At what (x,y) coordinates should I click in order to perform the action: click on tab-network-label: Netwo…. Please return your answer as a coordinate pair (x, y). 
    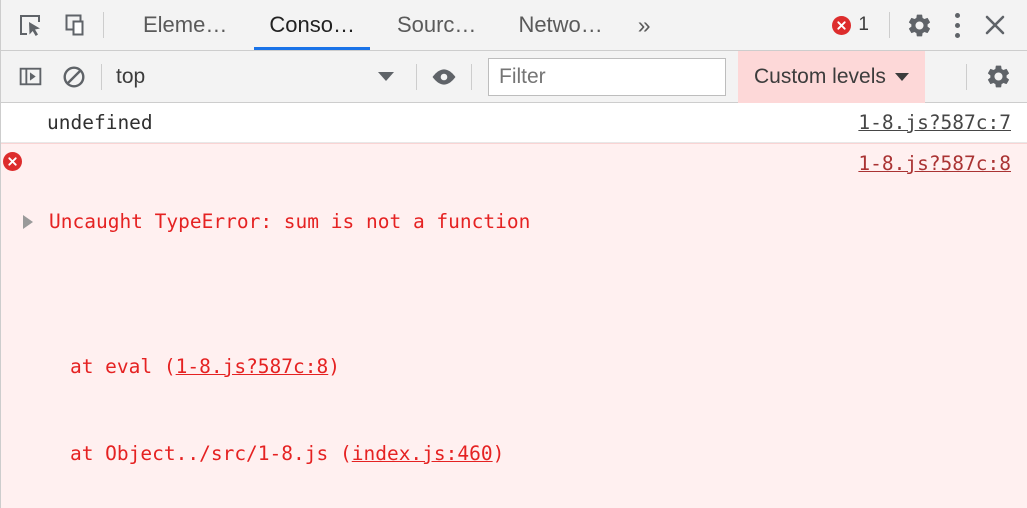
    Looking at the image, I should click on (560, 24).